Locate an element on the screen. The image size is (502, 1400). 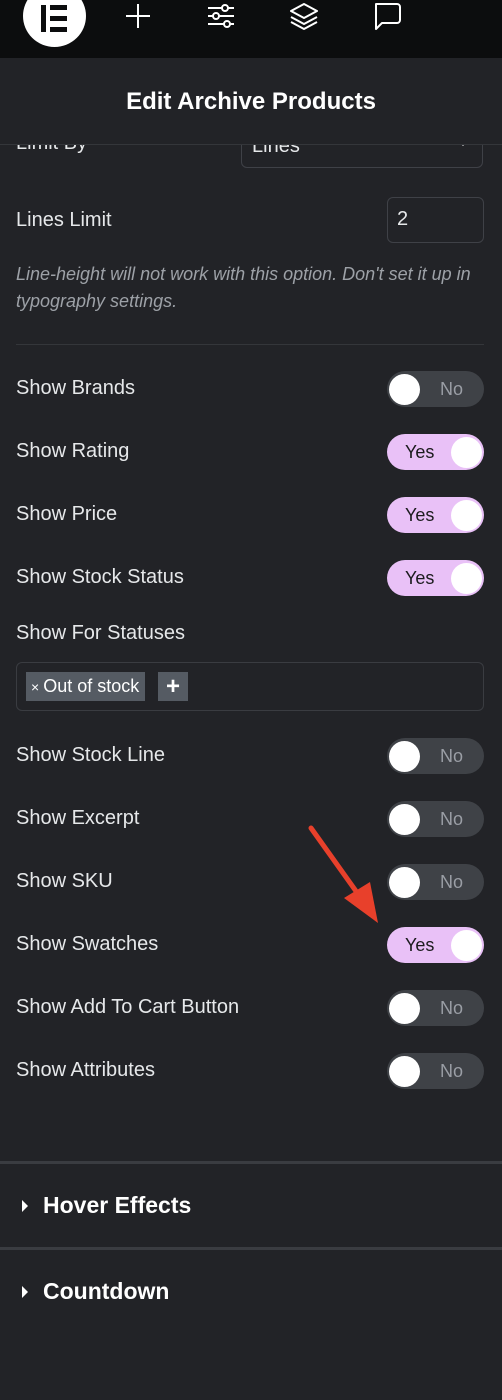
section-title: Hover Effects is located at coordinates (117, 1205).